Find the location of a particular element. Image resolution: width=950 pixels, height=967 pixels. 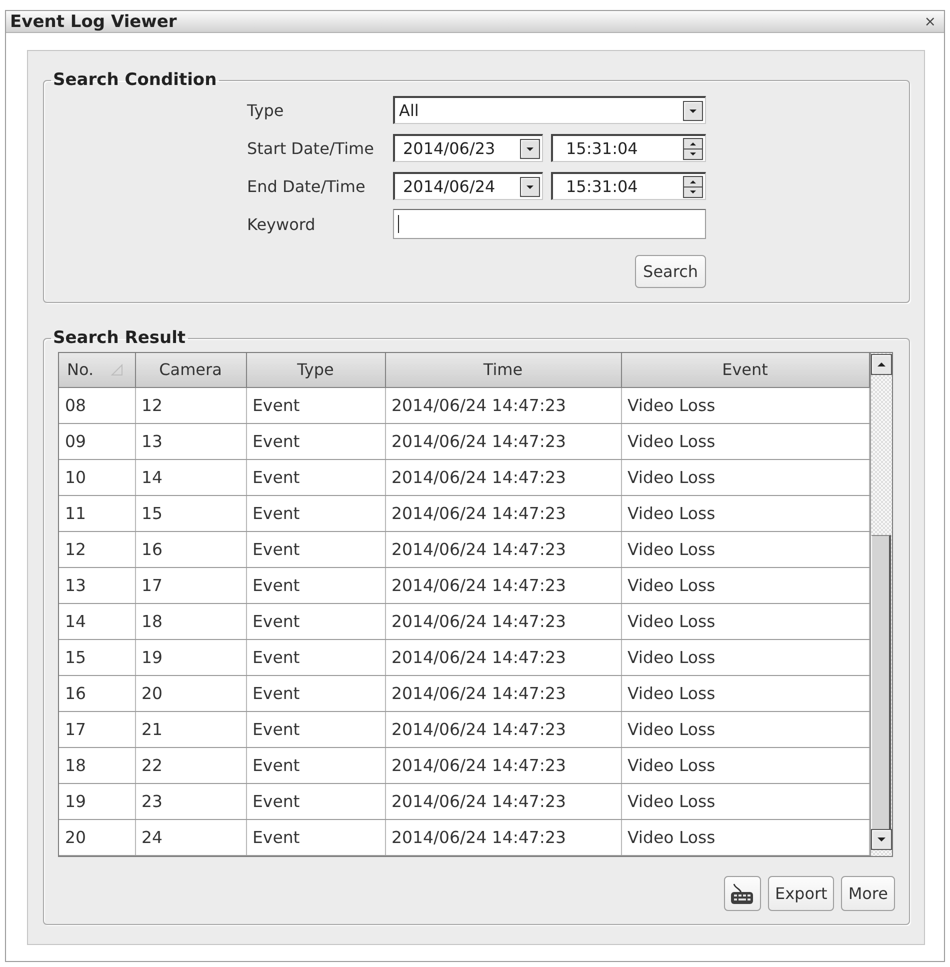

date-dropdown: 2014/06/23 is located at coordinates (468, 148).